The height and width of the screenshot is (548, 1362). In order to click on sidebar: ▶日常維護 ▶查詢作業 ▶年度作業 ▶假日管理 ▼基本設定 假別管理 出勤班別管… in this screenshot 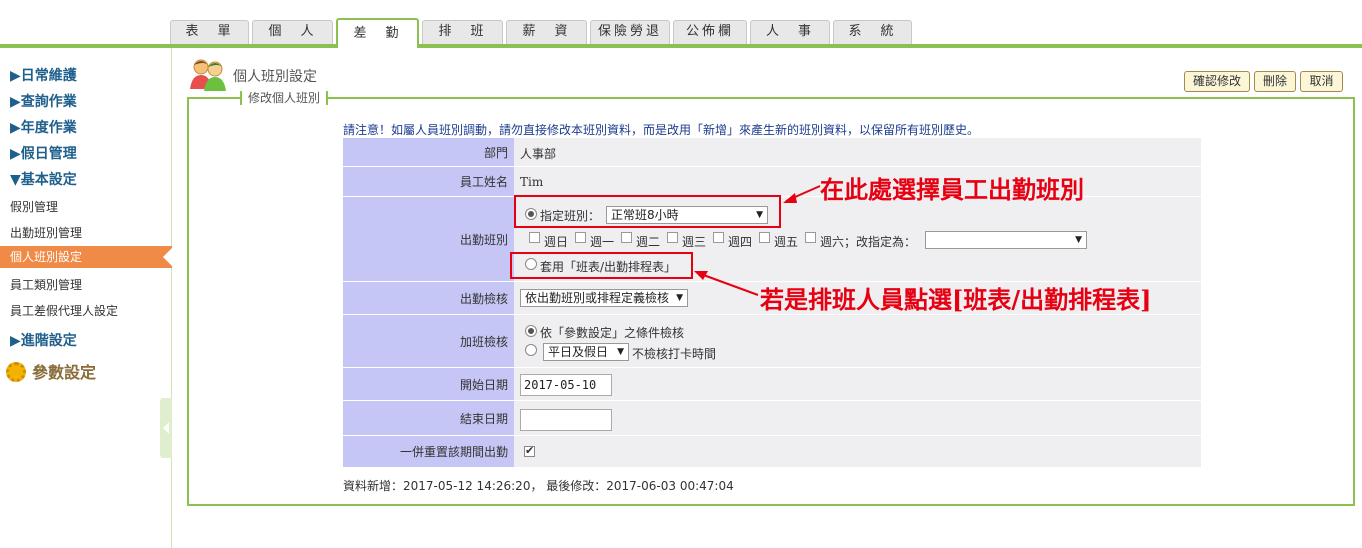, I will do `click(86, 298)`.